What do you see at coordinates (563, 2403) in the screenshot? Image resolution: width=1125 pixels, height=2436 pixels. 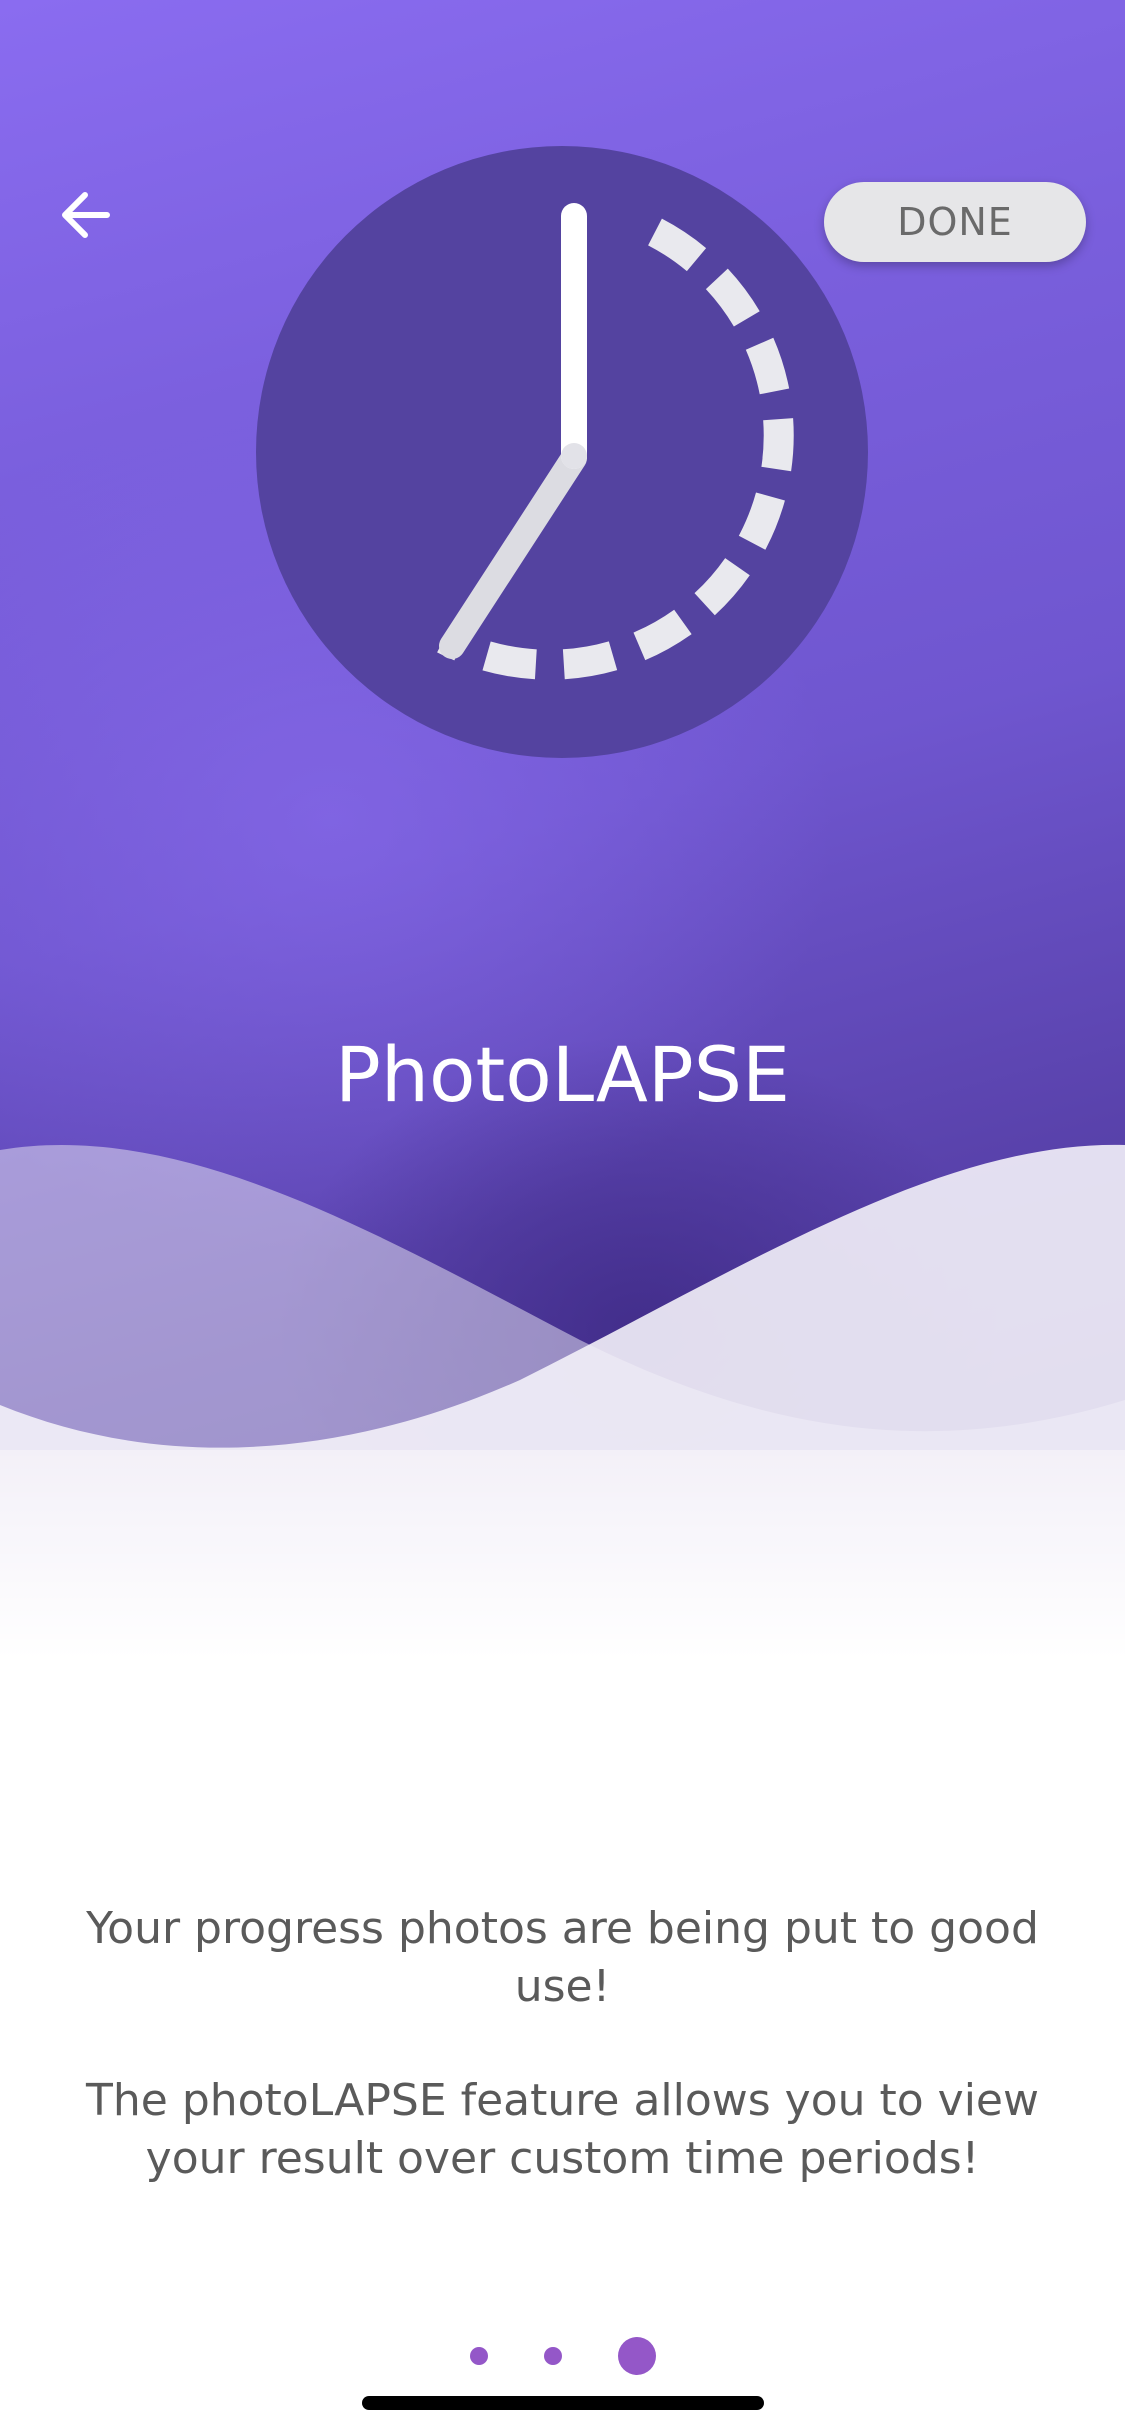 I see `home-indicator` at bounding box center [563, 2403].